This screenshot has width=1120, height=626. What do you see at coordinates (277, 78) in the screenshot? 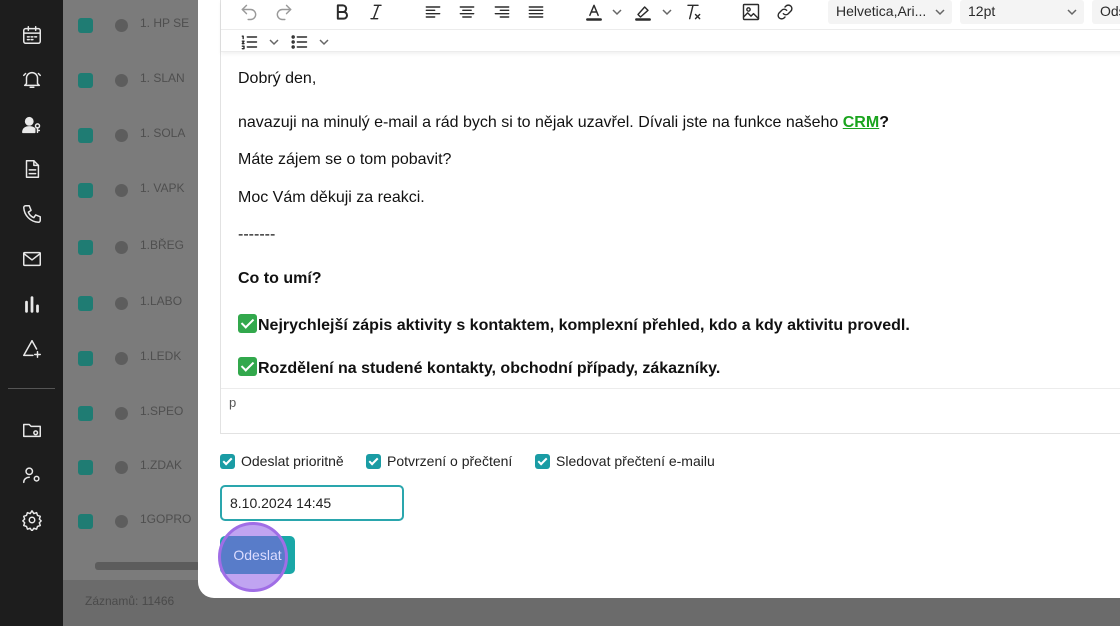
I see `greeting-text: Dobrý den,` at bounding box center [277, 78].